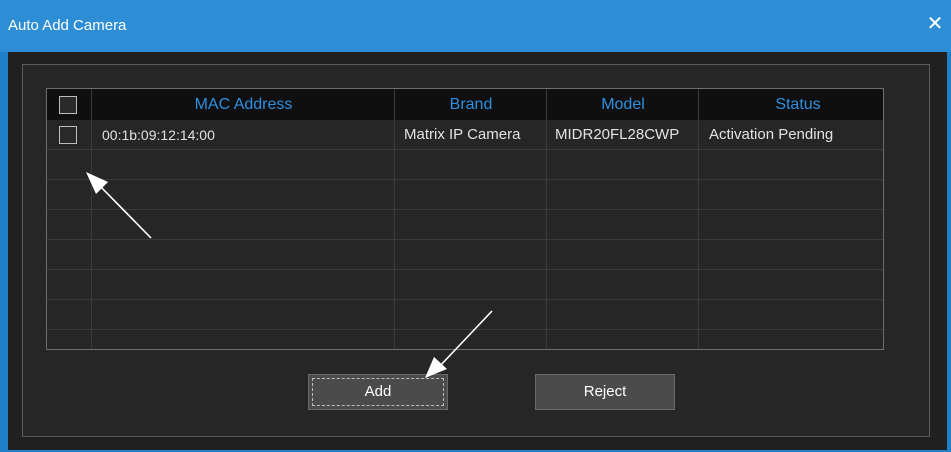  Describe the element at coordinates (471, 104) in the screenshot. I see `header-brand: Brand` at that location.